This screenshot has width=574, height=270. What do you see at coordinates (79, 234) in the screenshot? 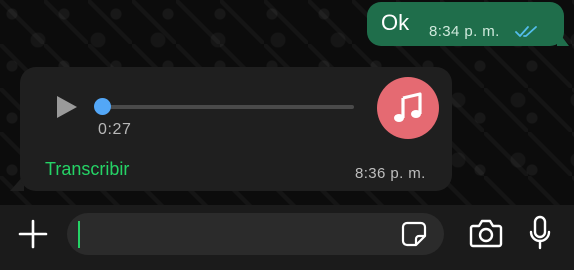
I see `text-cursor` at bounding box center [79, 234].